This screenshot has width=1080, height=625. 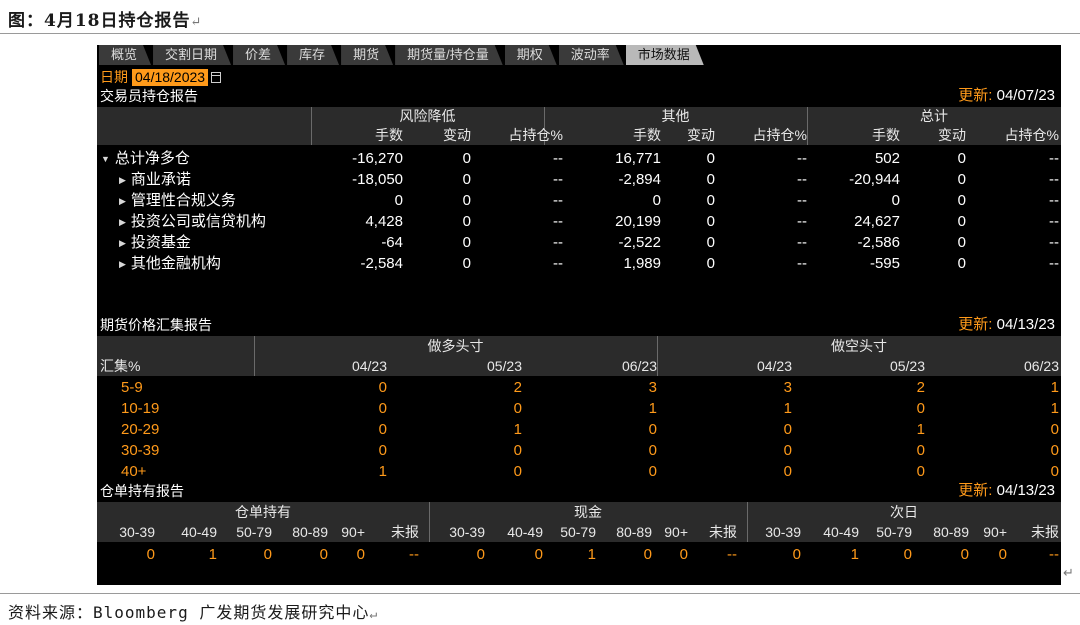 What do you see at coordinates (140, 408) in the screenshot?
I see `row-label: 10-19` at bounding box center [140, 408].